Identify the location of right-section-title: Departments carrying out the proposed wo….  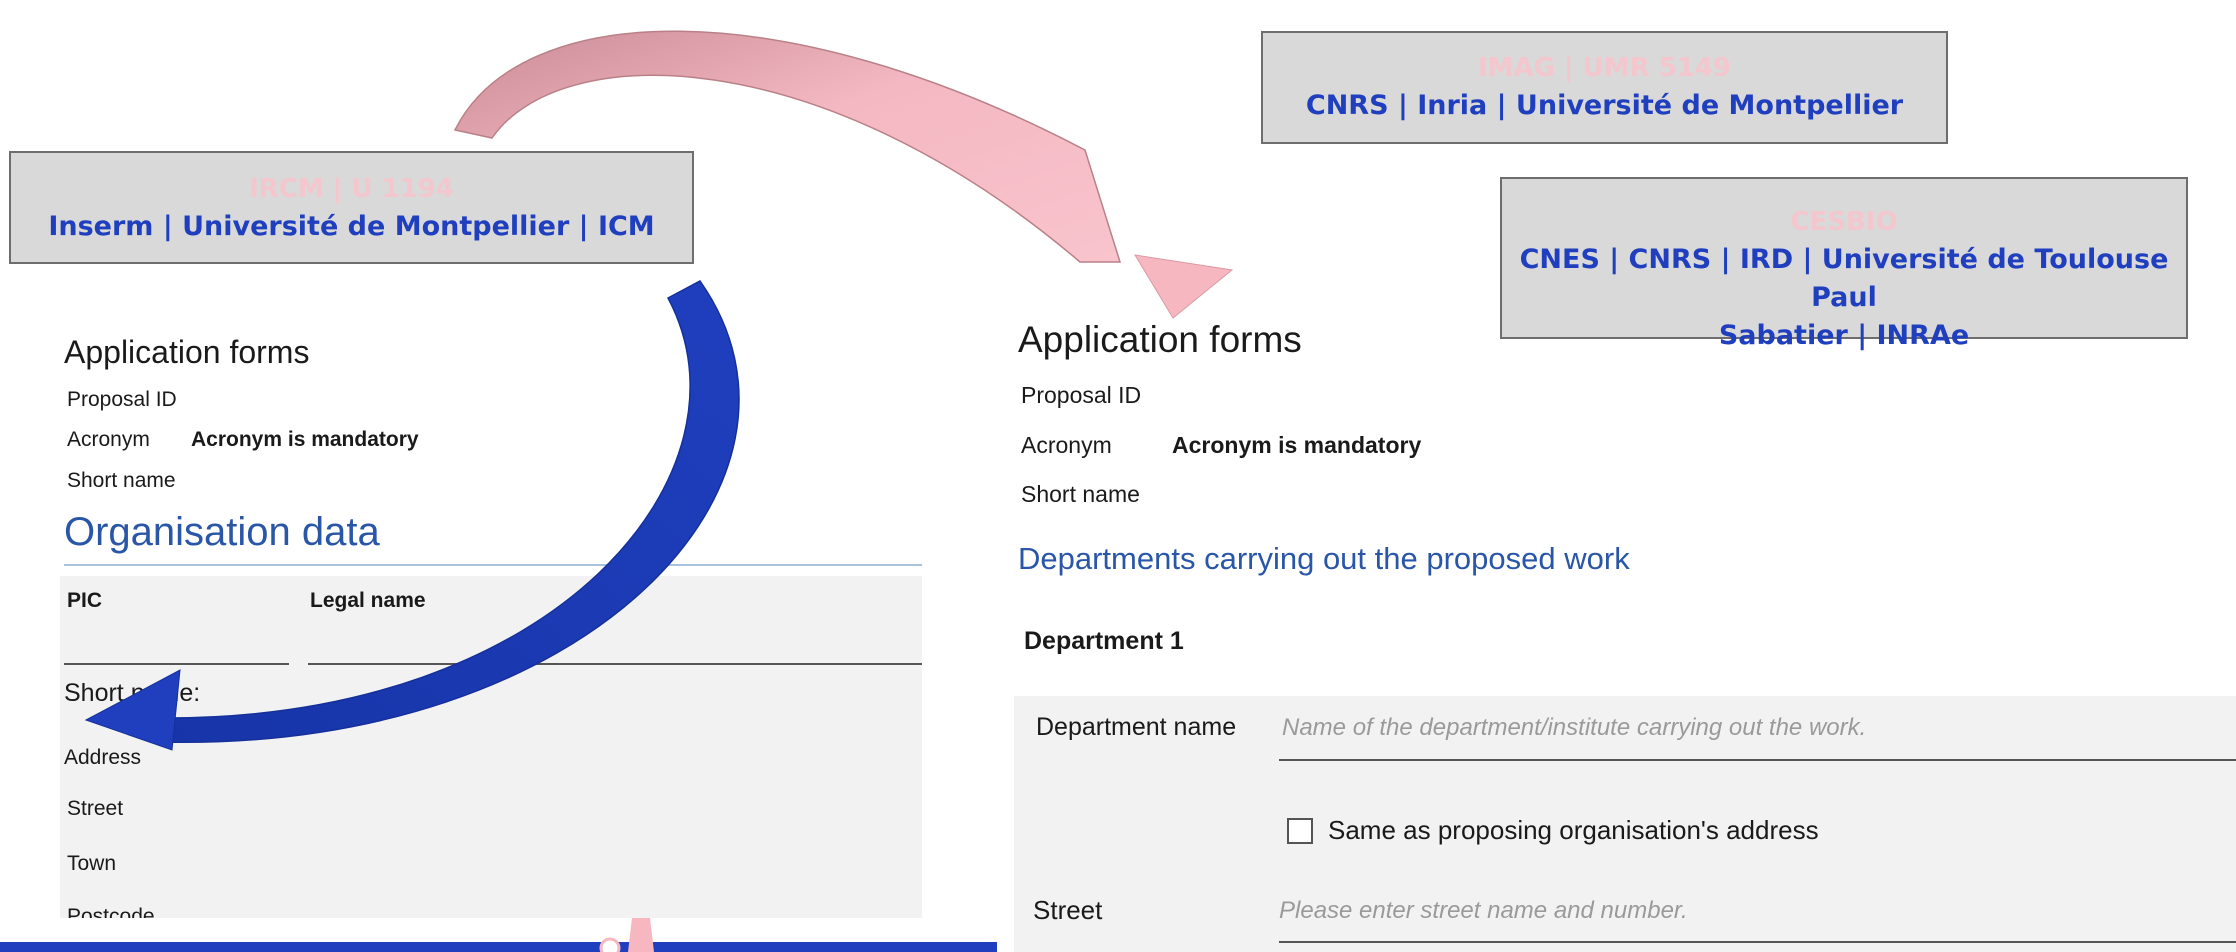
(1324, 558).